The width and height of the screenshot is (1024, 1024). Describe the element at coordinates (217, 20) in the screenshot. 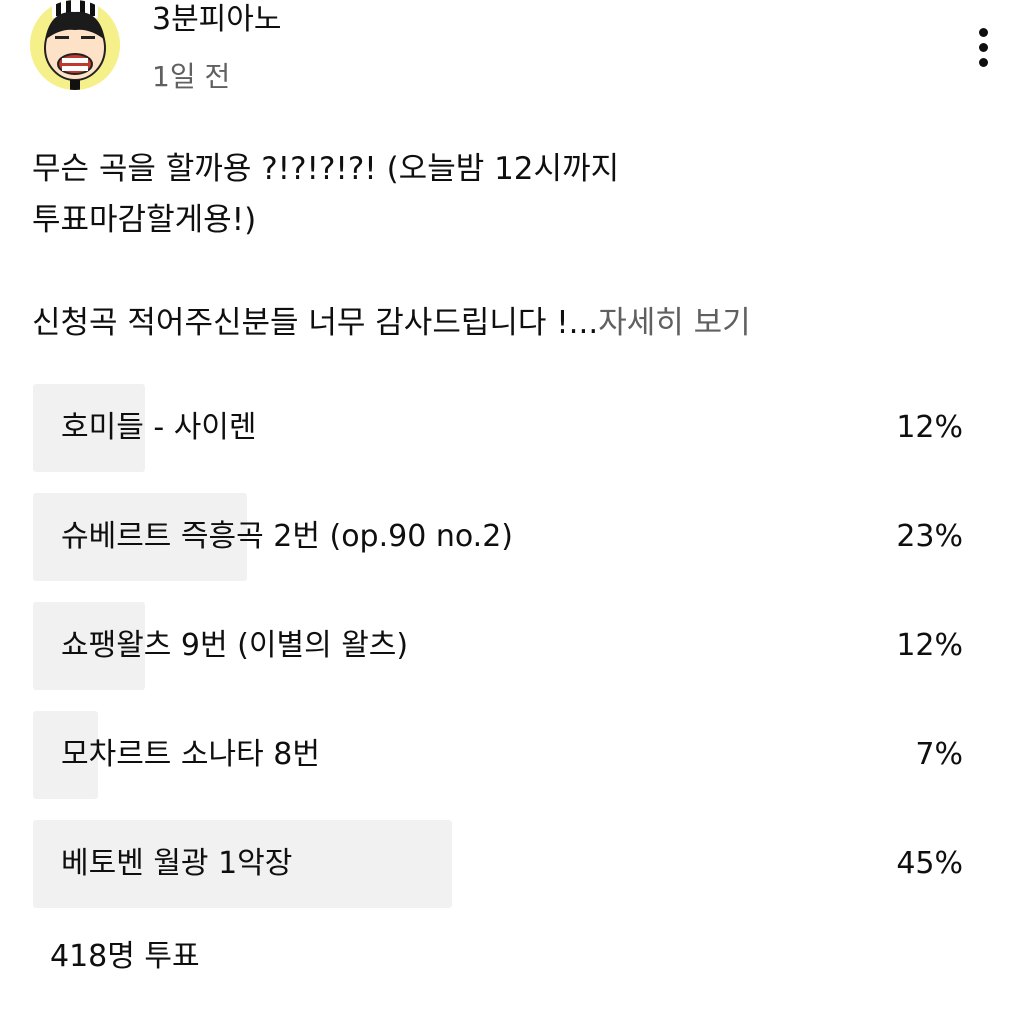

I see `channel-name: 3분피아노` at that location.